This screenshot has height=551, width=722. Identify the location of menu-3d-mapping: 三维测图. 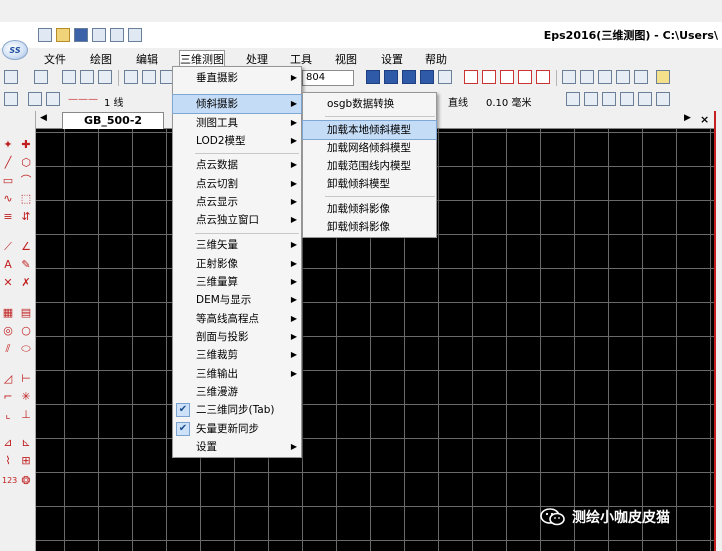
(202, 59).